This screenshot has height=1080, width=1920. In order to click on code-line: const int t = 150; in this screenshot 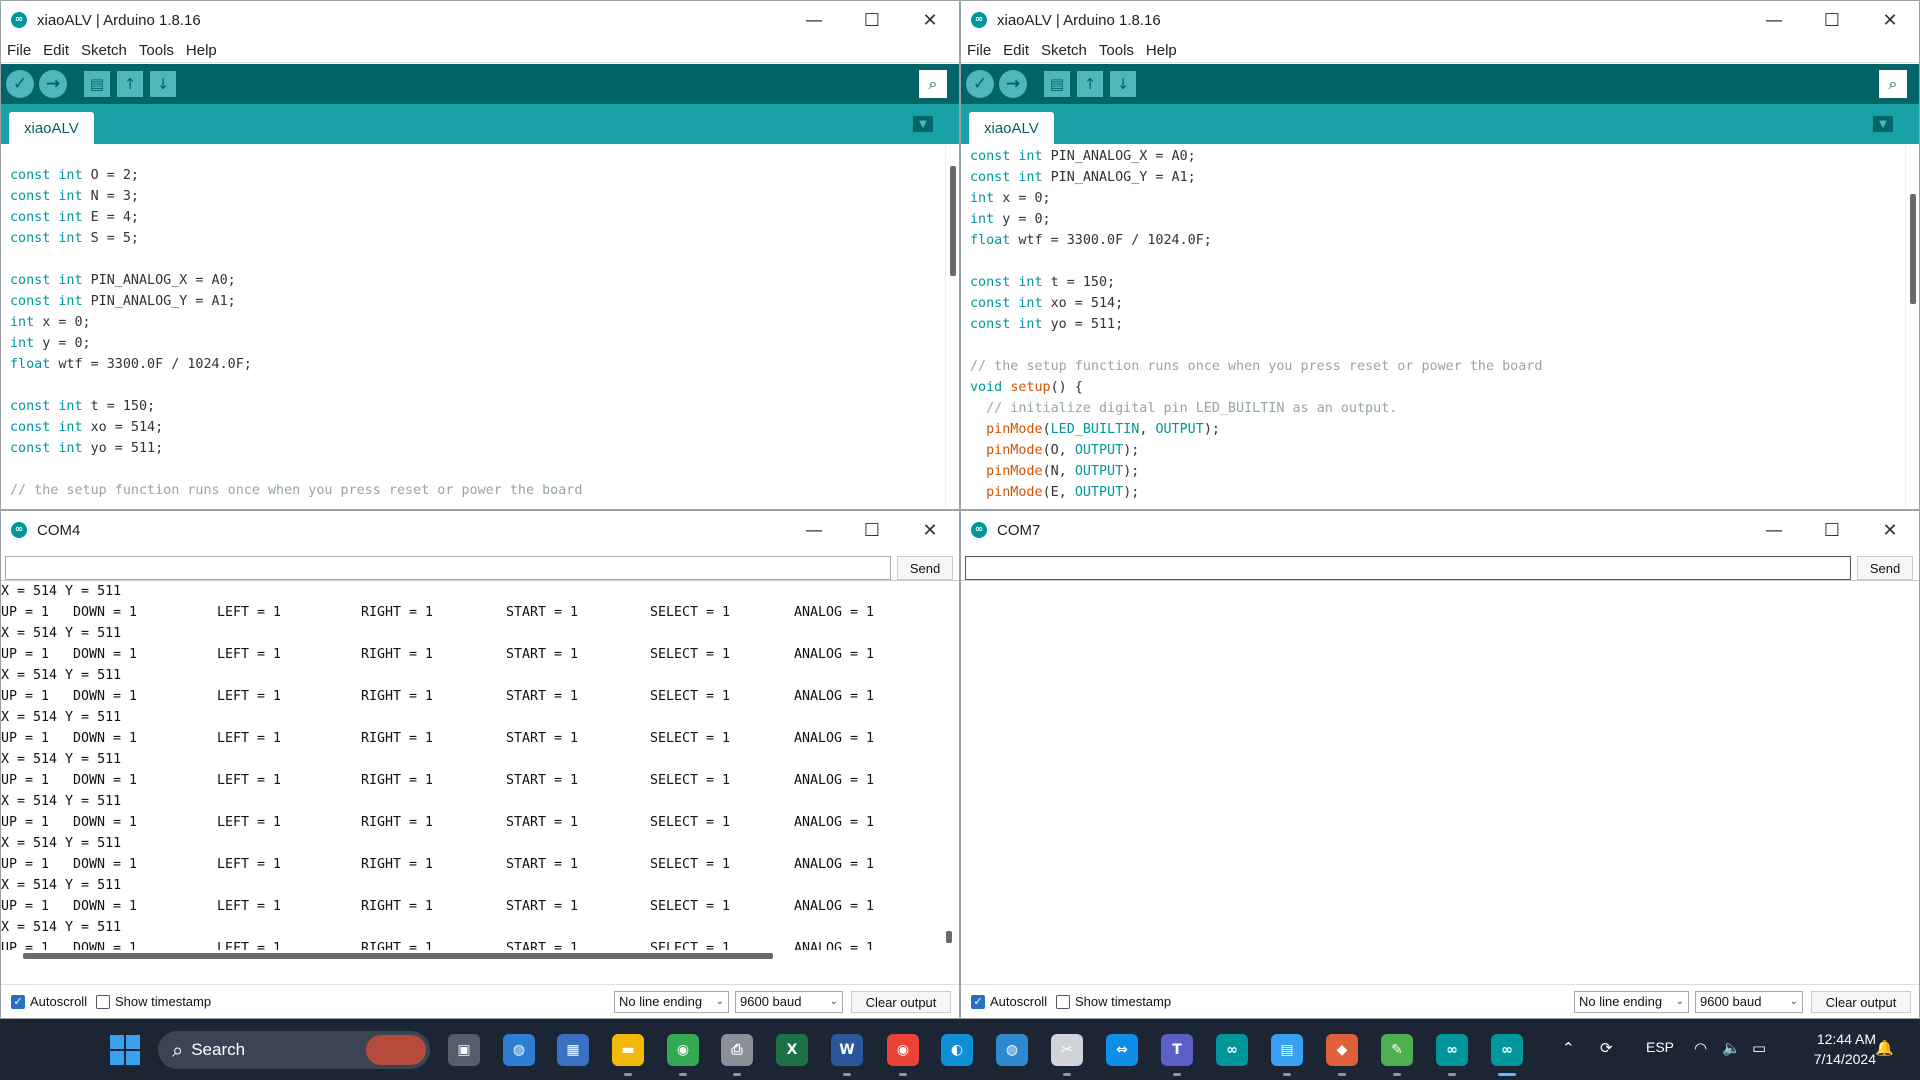, I will do `click(477, 406)`.